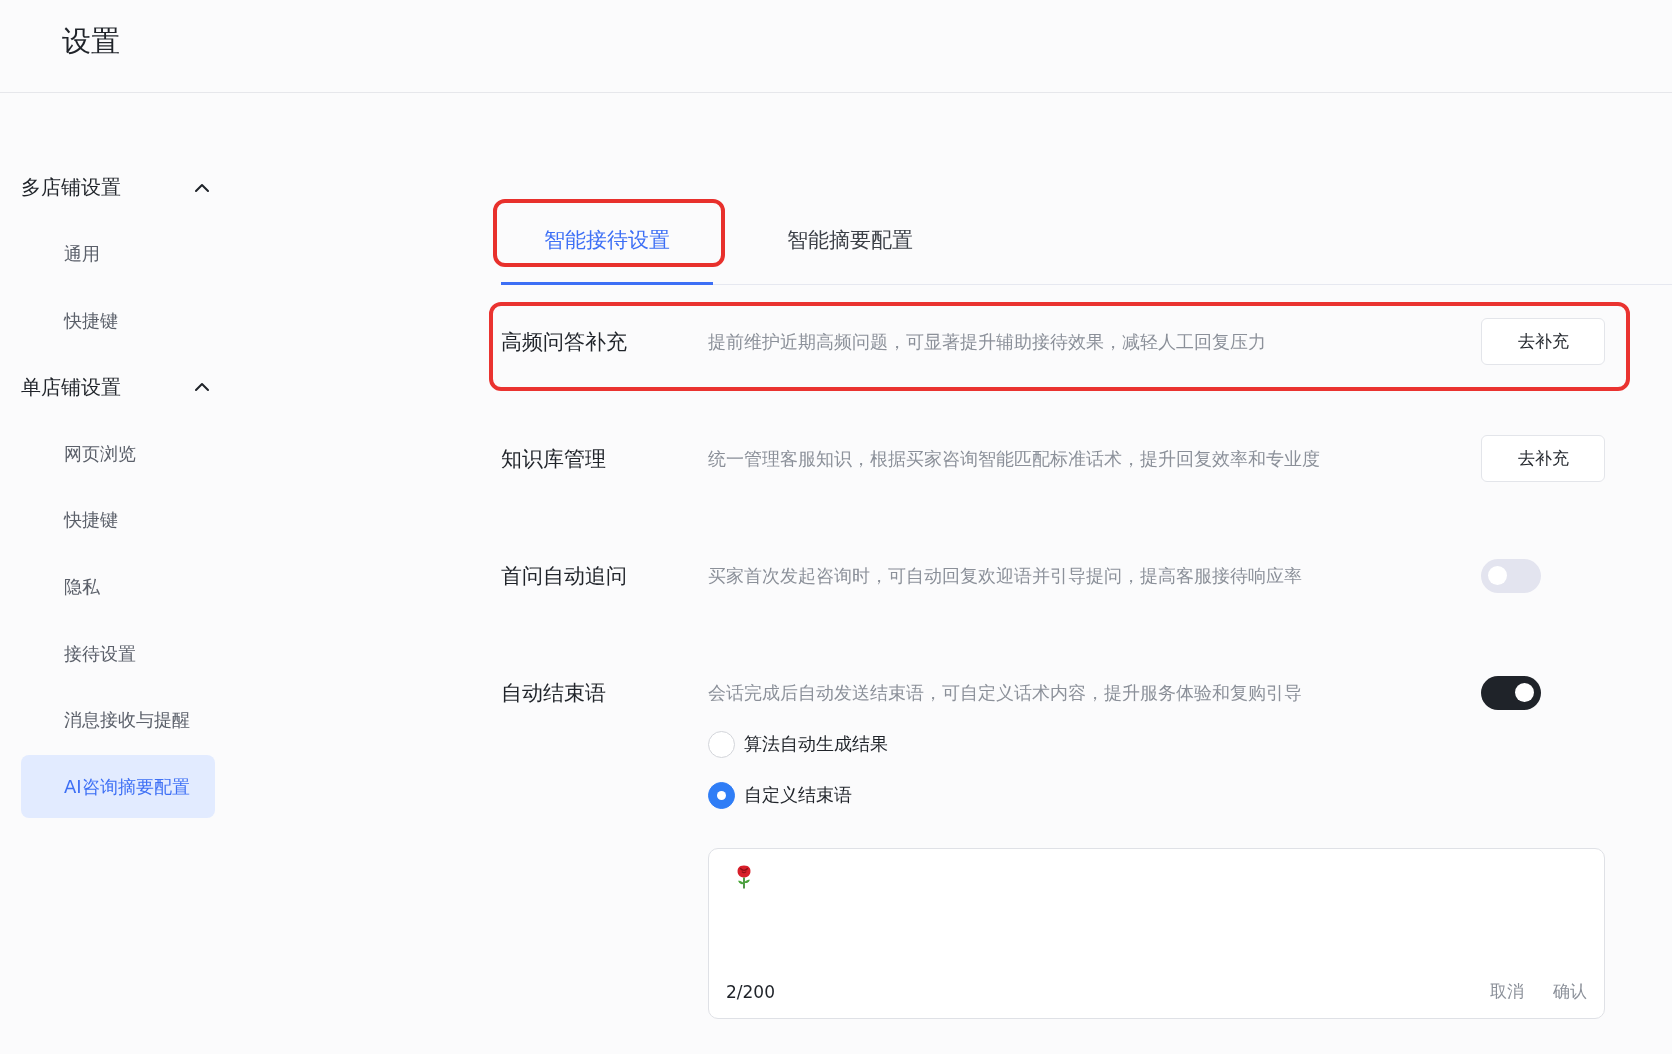  Describe the element at coordinates (118, 654) in the screenshot. I see `sidebar-item: 接待设置` at that location.